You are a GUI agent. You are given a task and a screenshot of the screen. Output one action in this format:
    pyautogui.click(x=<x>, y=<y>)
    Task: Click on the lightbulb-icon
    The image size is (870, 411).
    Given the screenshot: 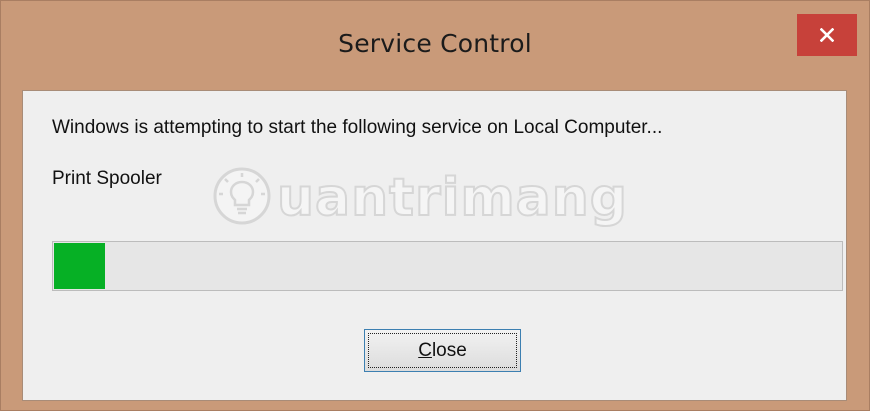 What is the action you would take?
    pyautogui.click(x=242, y=198)
    